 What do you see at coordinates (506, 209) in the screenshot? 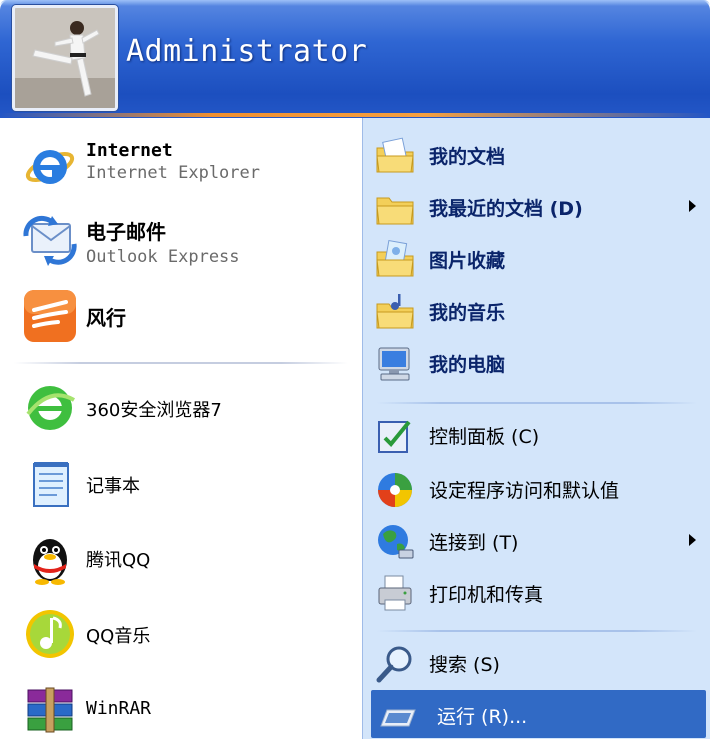
I see `place-label: 我最近的文档 (D)` at bounding box center [506, 209].